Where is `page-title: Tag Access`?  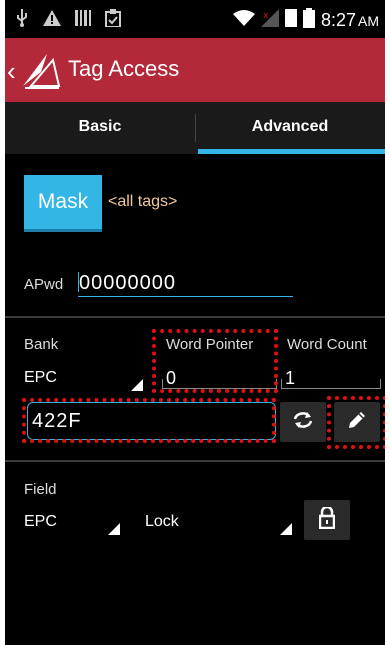 page-title: Tag Access is located at coordinates (124, 68).